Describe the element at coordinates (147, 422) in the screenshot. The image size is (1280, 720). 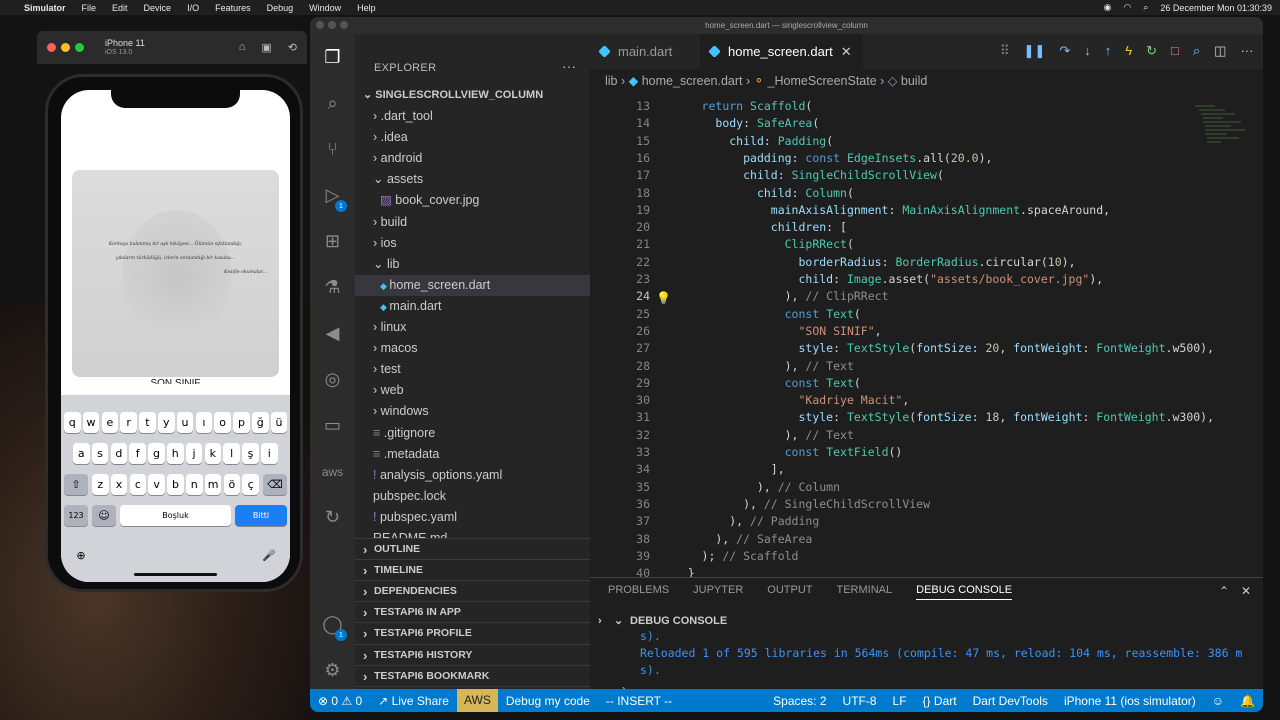
I see `key-t: t` at that location.